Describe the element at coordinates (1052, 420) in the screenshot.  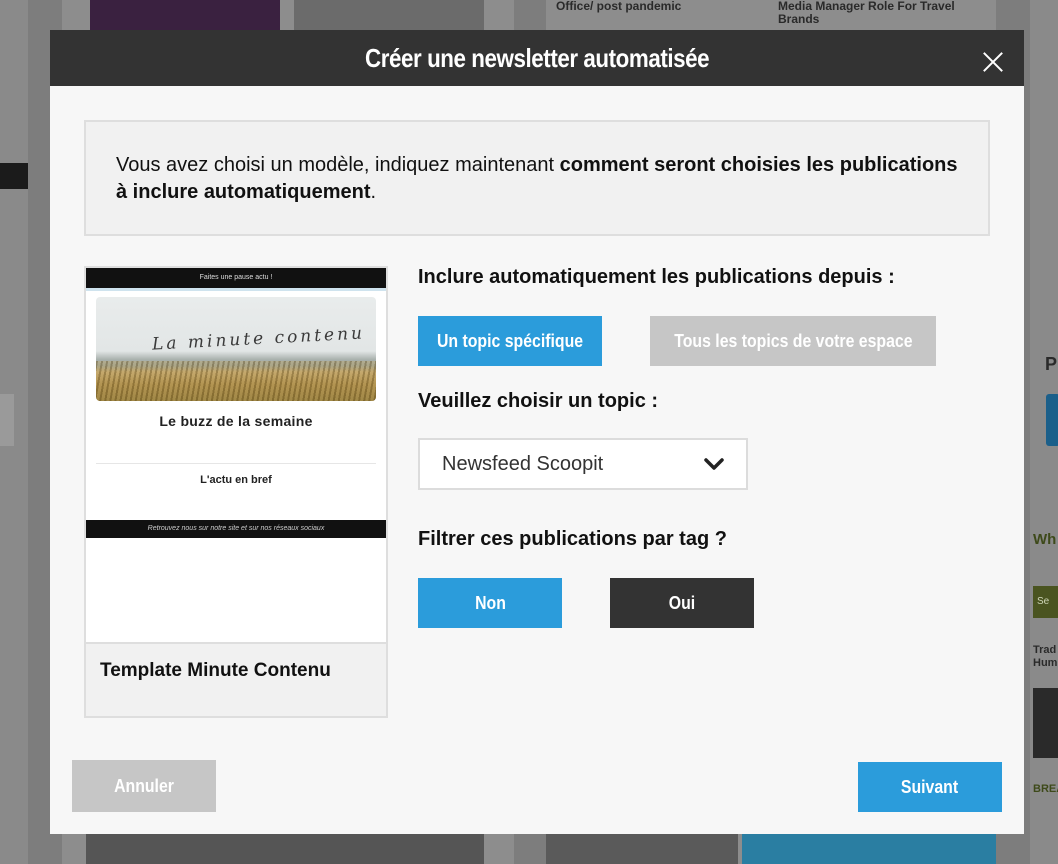
I see `bg-side-blue-button` at that location.